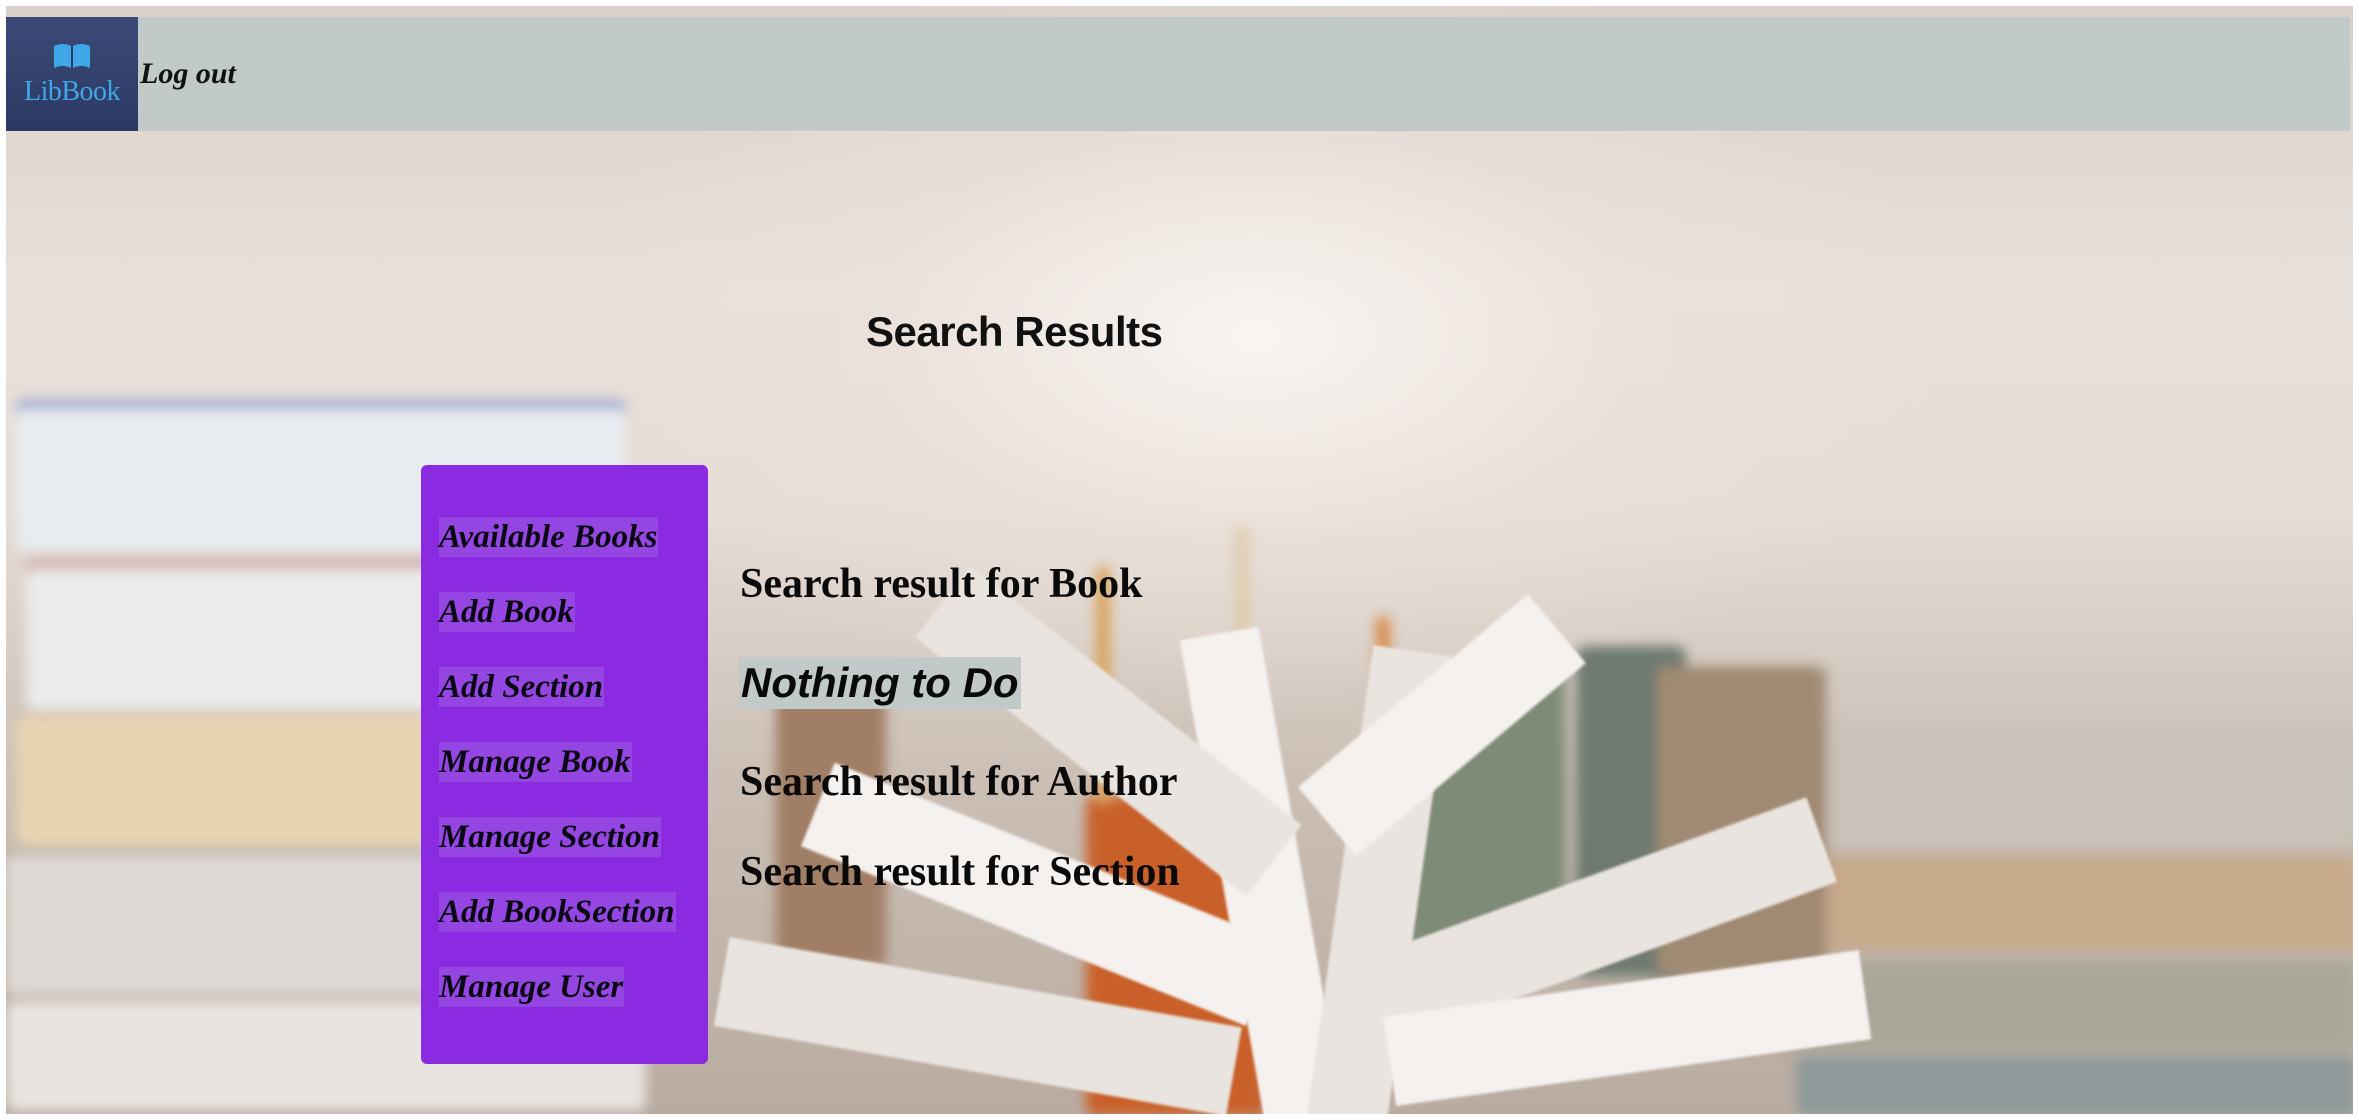 The height and width of the screenshot is (1120, 2359). Describe the element at coordinates (941, 584) in the screenshot. I see `book-results-heading: Search result for Book` at that location.